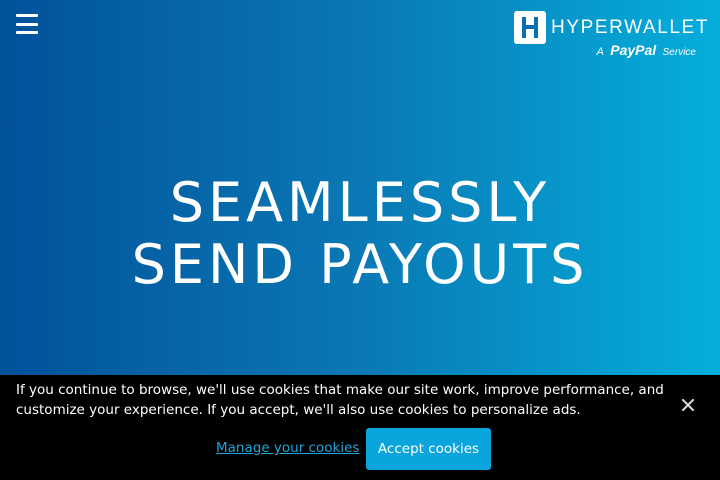  I want to click on accept-cookies-button: Accept cookies, so click(428, 449).